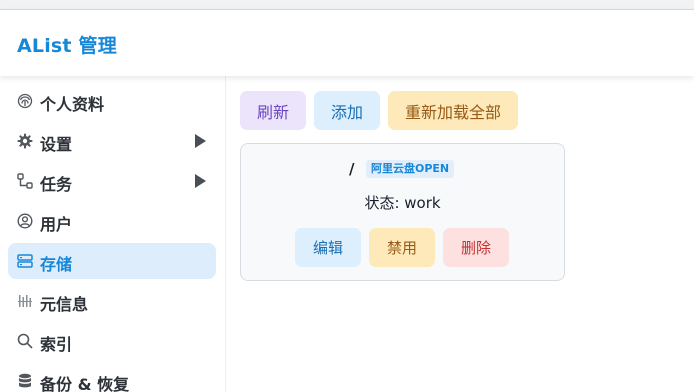 This screenshot has width=694, height=392. Describe the element at coordinates (56, 344) in the screenshot. I see `sidebar-item-label: 索引` at that location.